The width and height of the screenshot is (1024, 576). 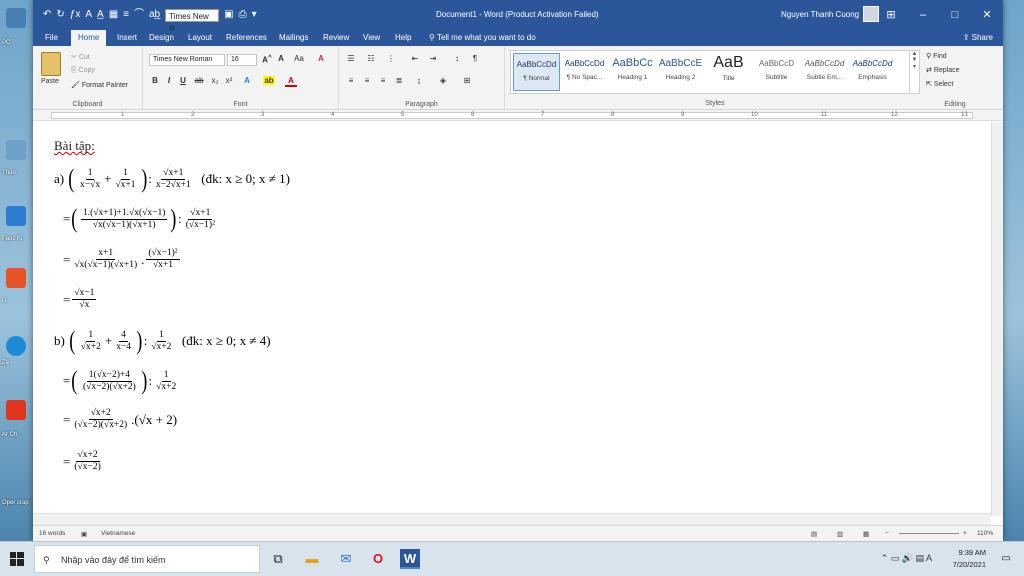 What do you see at coordinates (127, 38) in the screenshot?
I see `tab-insert: Insert` at bounding box center [127, 38].